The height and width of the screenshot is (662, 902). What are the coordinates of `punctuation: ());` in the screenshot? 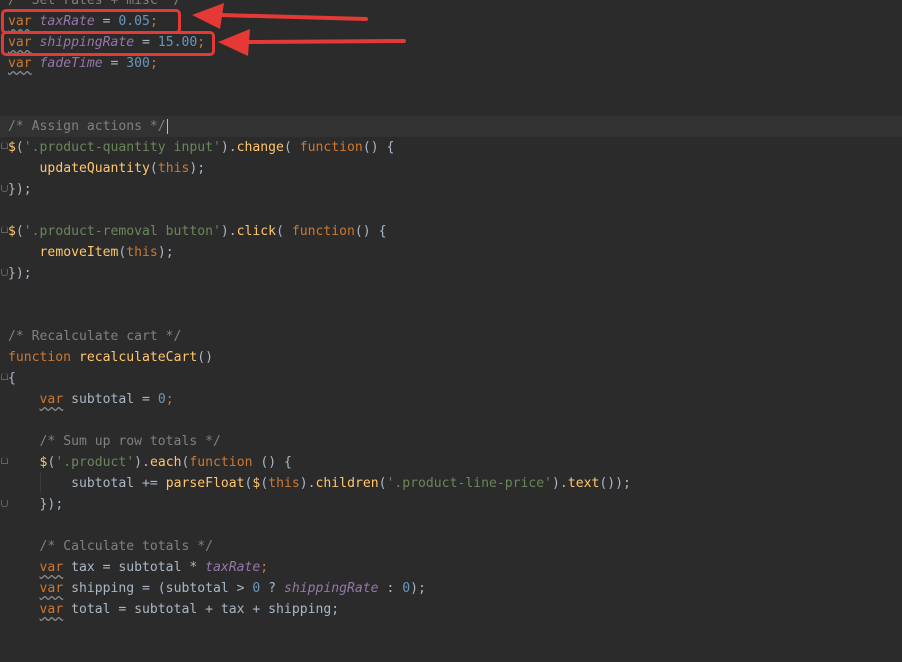 It's located at (615, 483).